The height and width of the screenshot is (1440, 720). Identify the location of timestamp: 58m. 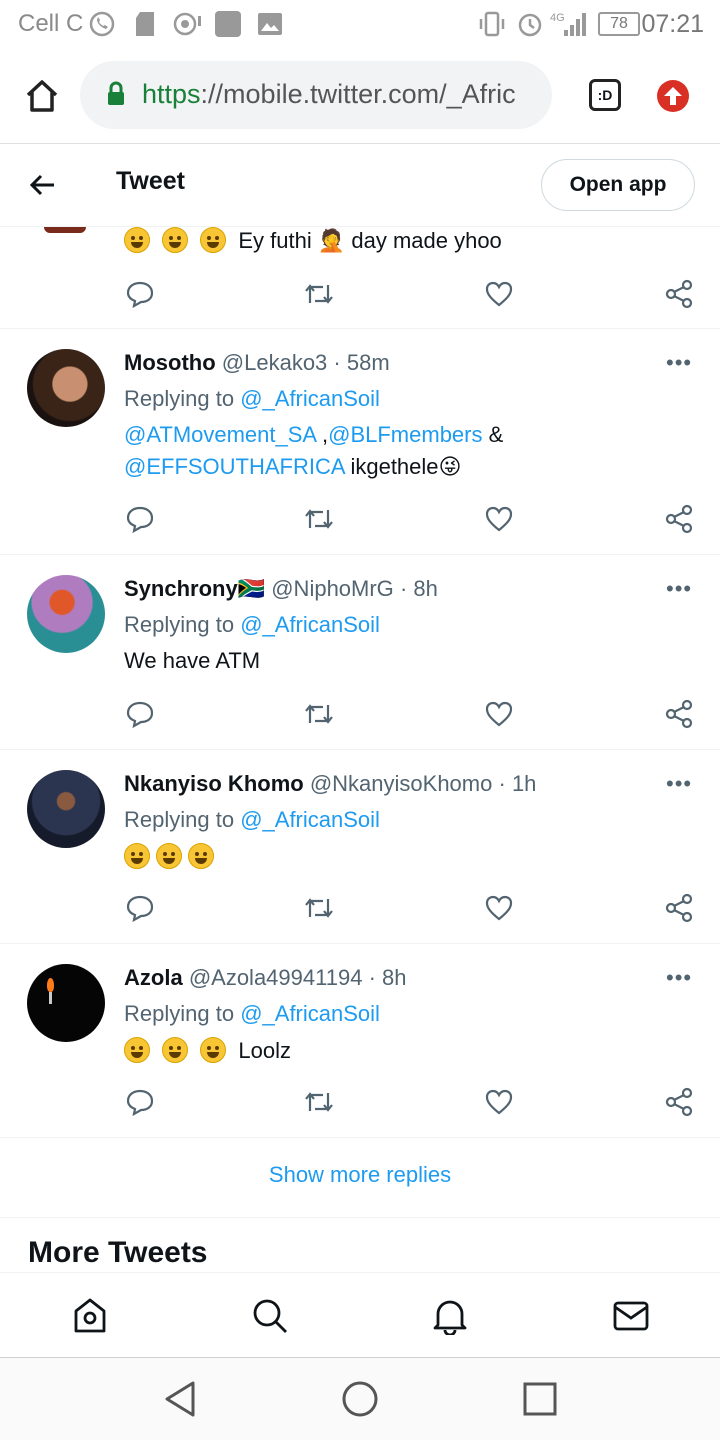
(368, 362).